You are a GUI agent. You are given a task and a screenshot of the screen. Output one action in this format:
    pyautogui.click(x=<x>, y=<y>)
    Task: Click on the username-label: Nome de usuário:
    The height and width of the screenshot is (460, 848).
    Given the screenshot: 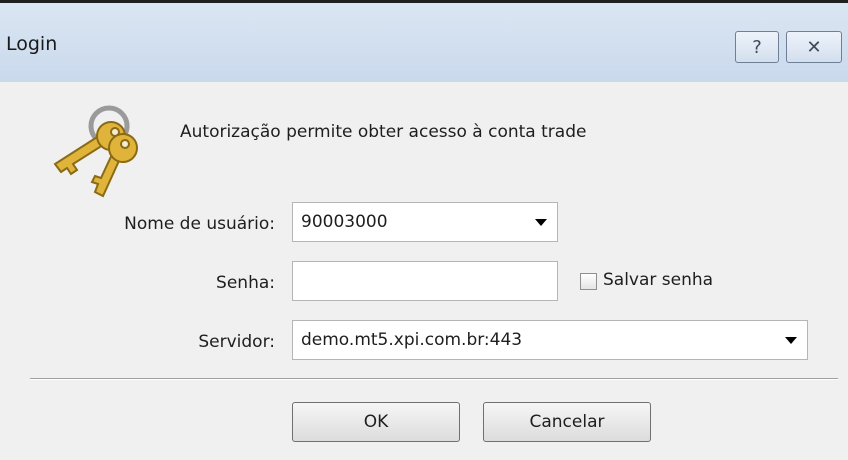 What is the action you would take?
    pyautogui.click(x=199, y=224)
    